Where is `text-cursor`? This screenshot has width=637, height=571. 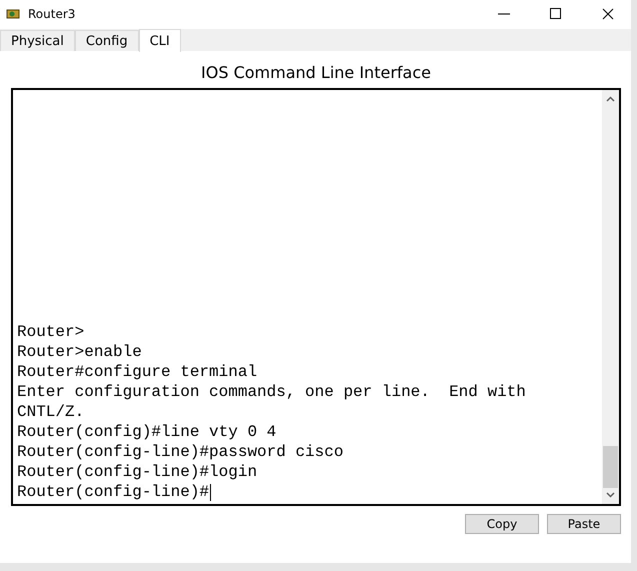 text-cursor is located at coordinates (211, 492).